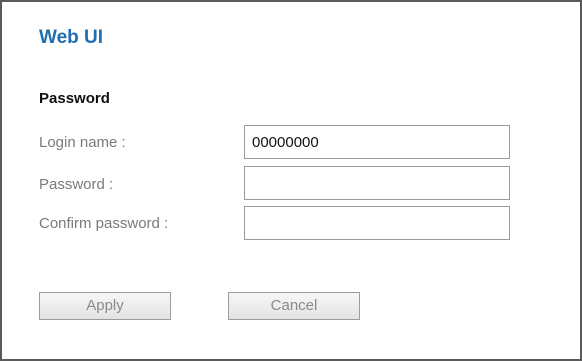 This screenshot has width=582, height=361. I want to click on section-heading: Password, so click(74, 98).